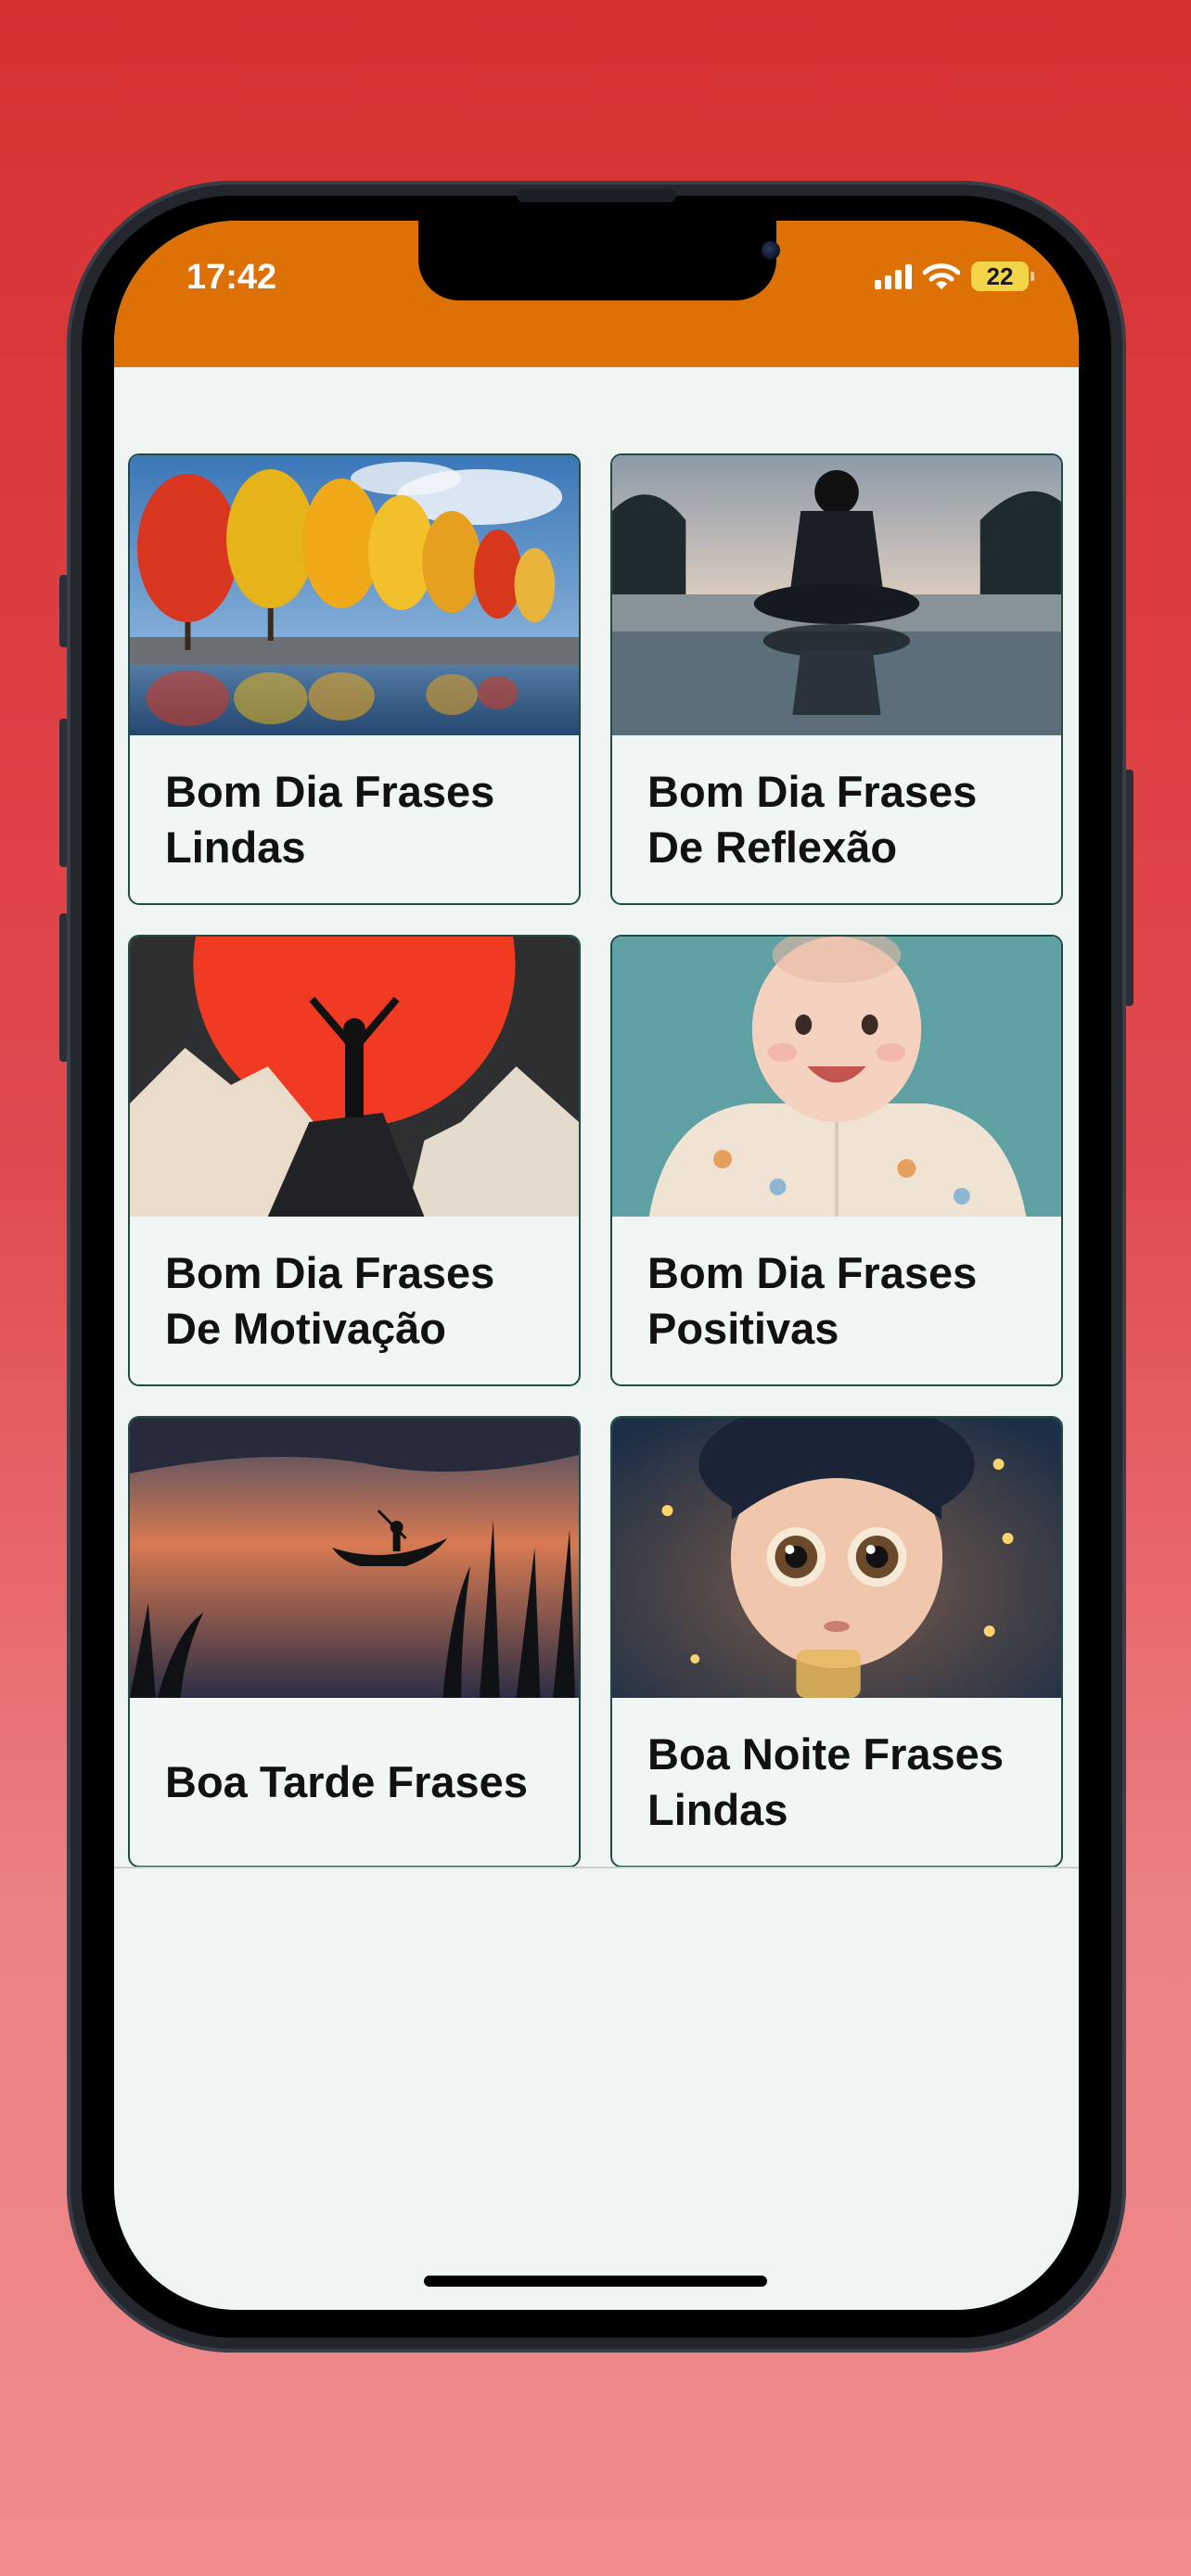 Image resolution: width=1191 pixels, height=2576 pixels. I want to click on category-card-bom-dia-frases-de-reflexao: Bom Dia Frases De Reflexão, so click(836, 679).